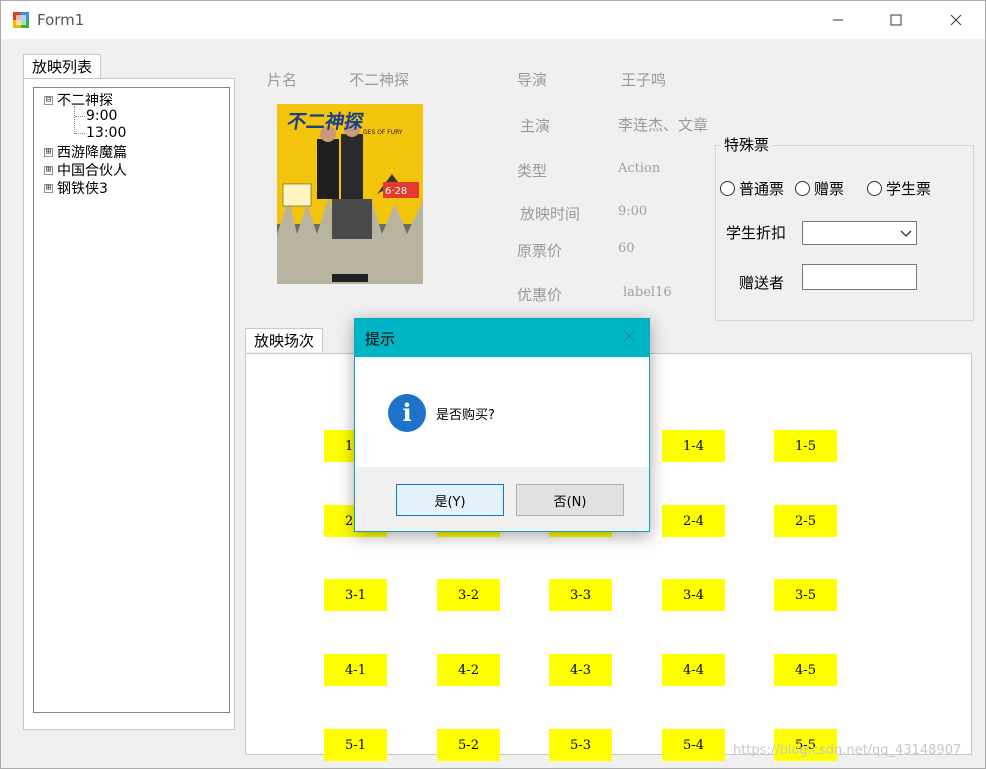  Describe the element at coordinates (580, 595) in the screenshot. I see `seat-button: 3-3` at that location.